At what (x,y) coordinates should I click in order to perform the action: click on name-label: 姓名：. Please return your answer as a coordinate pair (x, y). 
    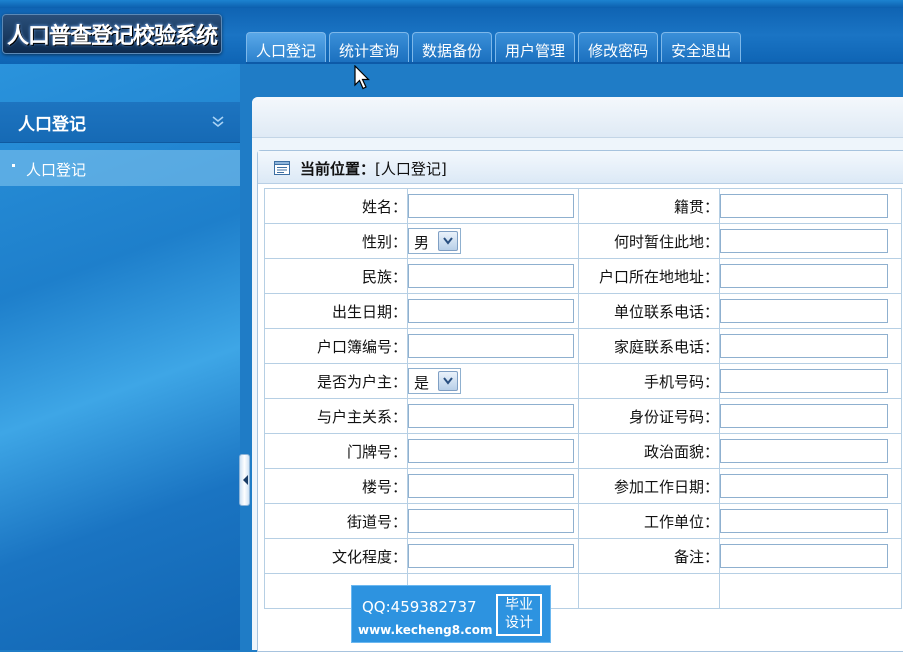
    Looking at the image, I should click on (336, 206).